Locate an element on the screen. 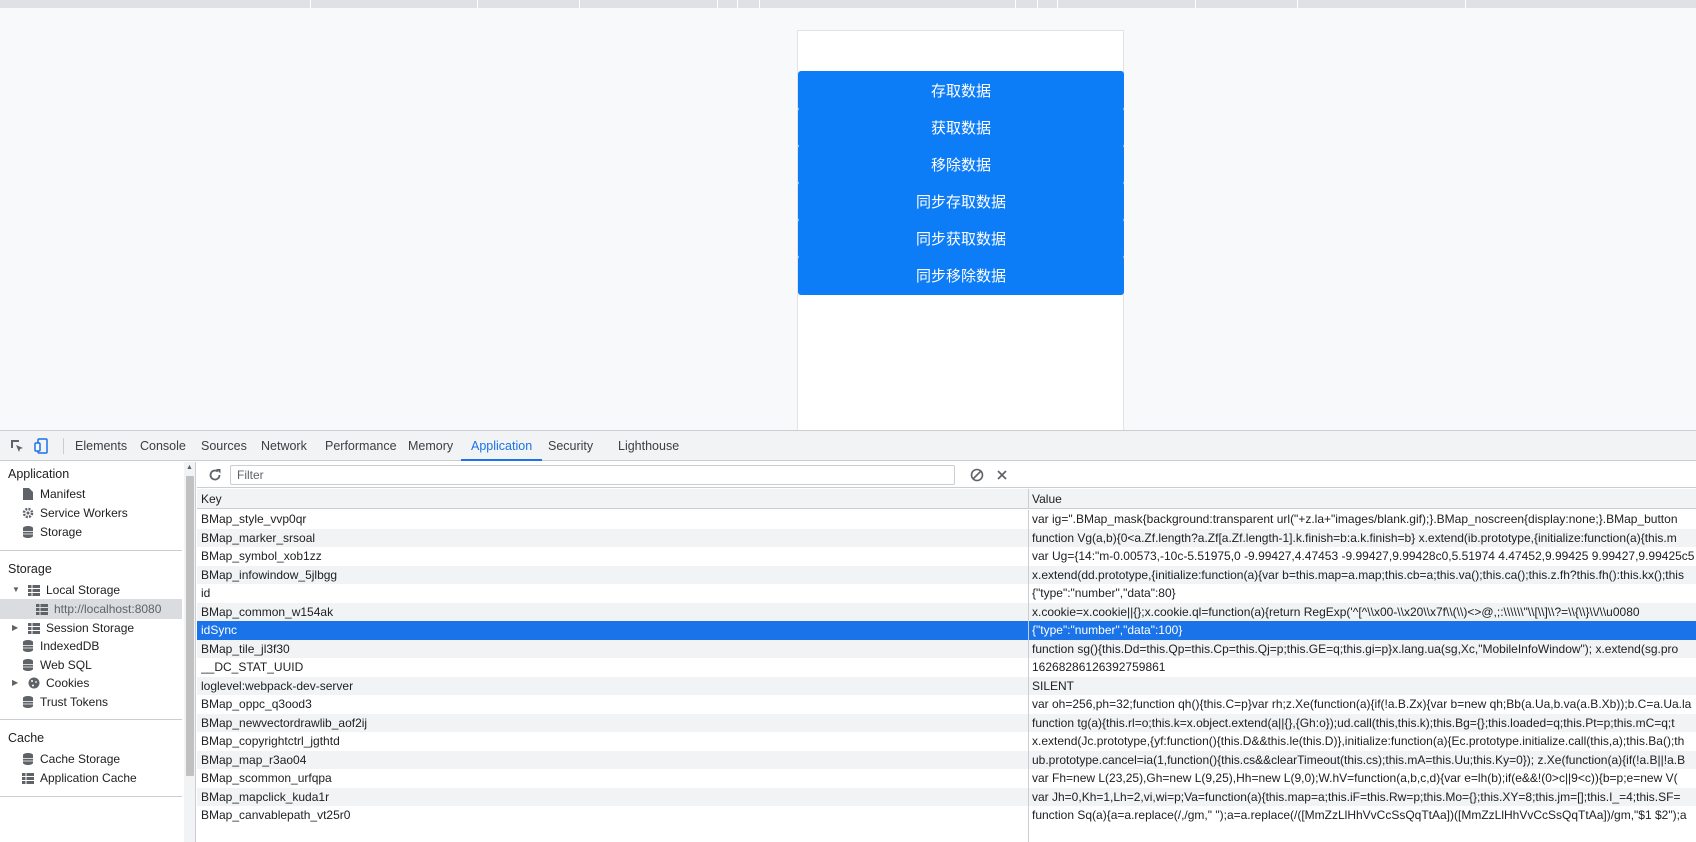  delete-selected-icon is located at coordinates (1002, 475).